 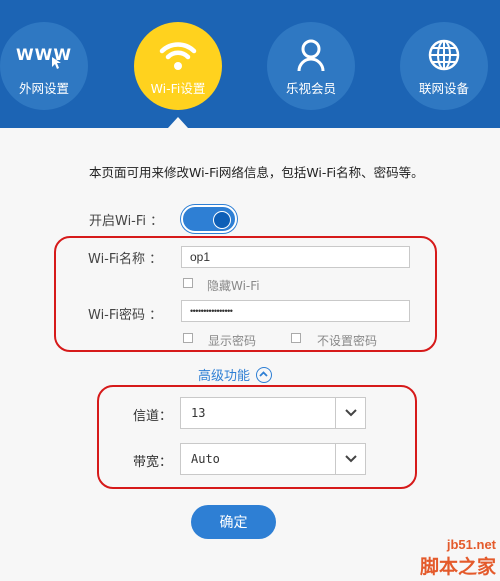 I want to click on toggle-knob, so click(x=222, y=220).